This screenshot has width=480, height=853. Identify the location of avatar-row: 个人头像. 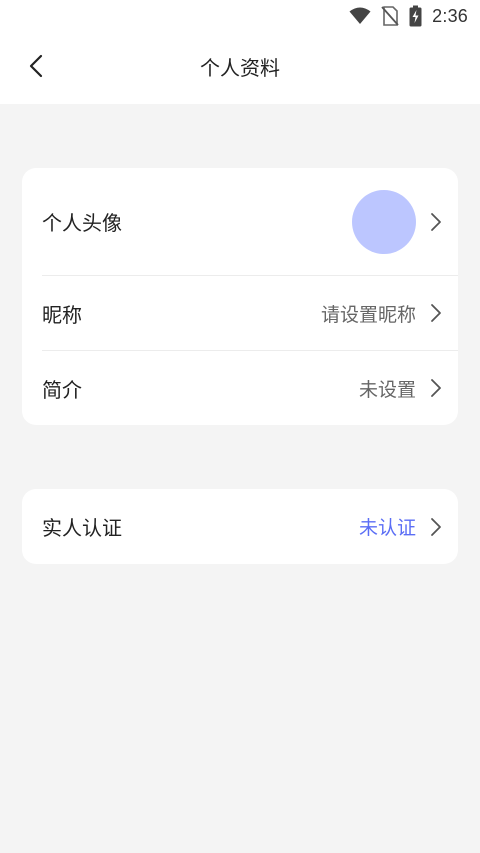
(240, 221).